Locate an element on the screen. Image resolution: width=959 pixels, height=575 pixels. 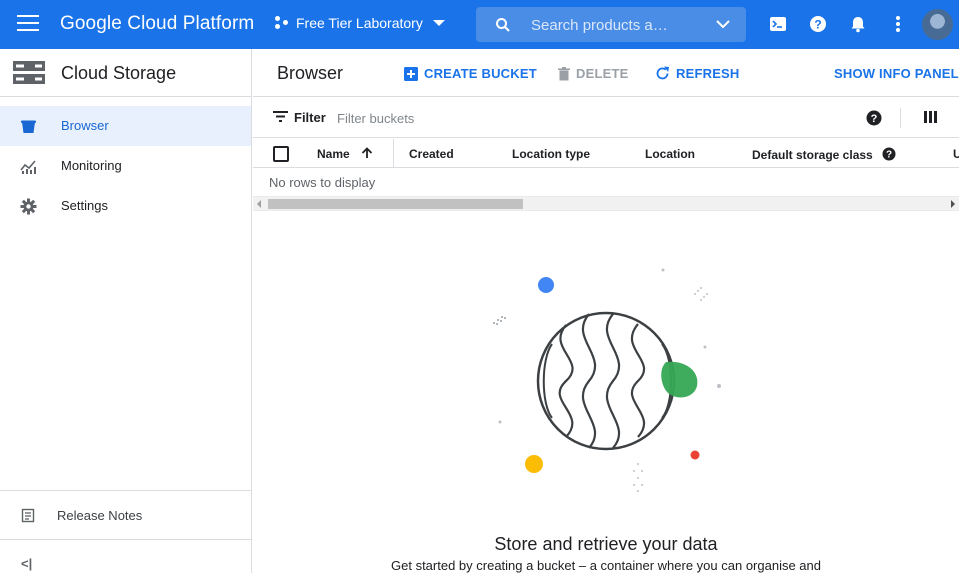
scroll-left-arrow-icon is located at coordinates (259, 204).